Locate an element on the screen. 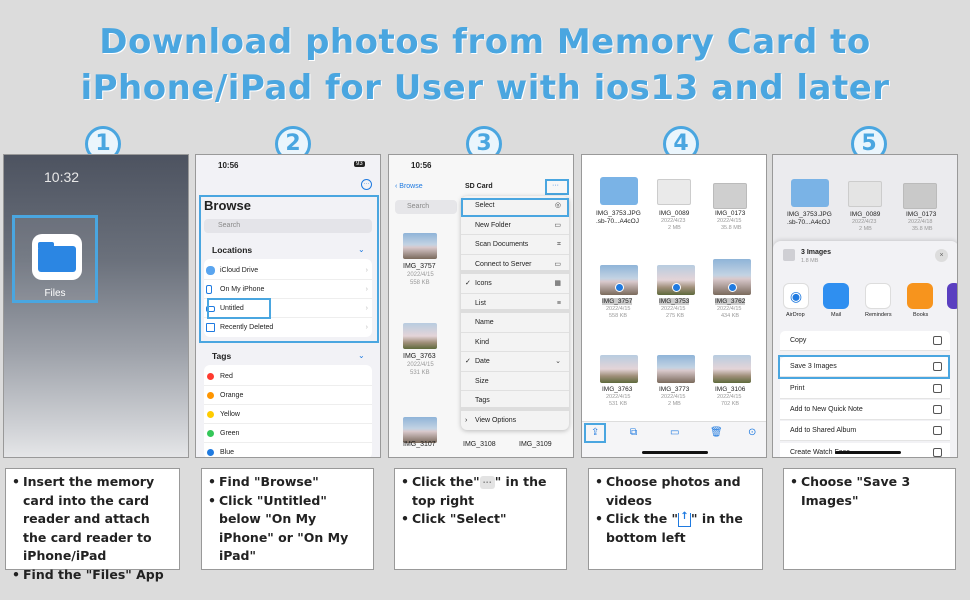 The height and width of the screenshot is (600, 970). instruction-item: Choose "Save 3 Images" is located at coordinates (869, 491).